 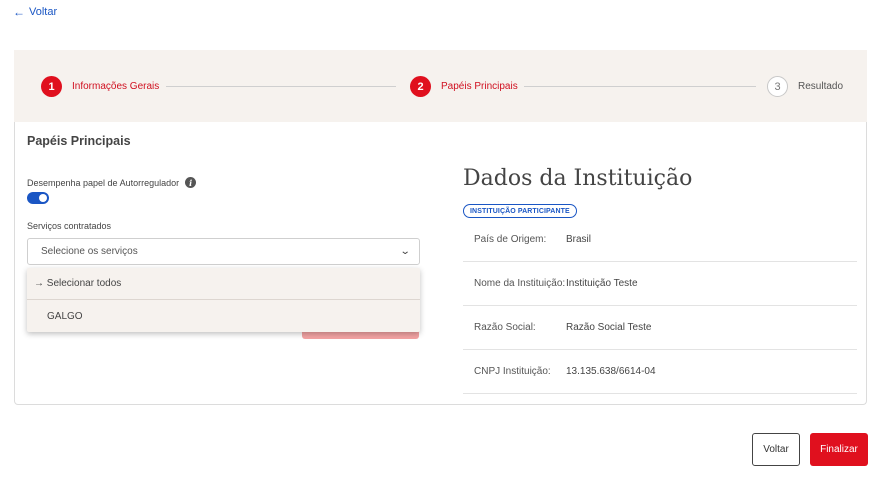 What do you see at coordinates (602, 283) in the screenshot?
I see `info-value: Instituição Teste` at bounding box center [602, 283].